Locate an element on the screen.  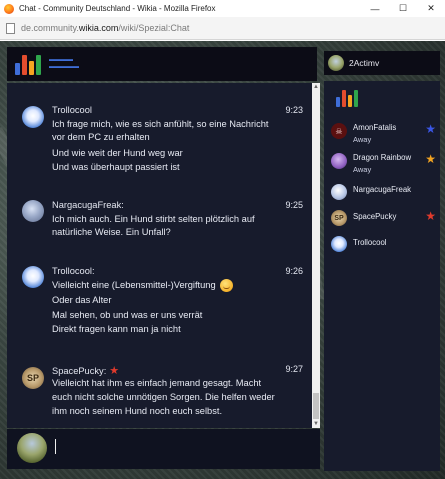
address-bar: de.community.wikia.com/wiki/Spezial:Chat is located at coordinates (222, 28).